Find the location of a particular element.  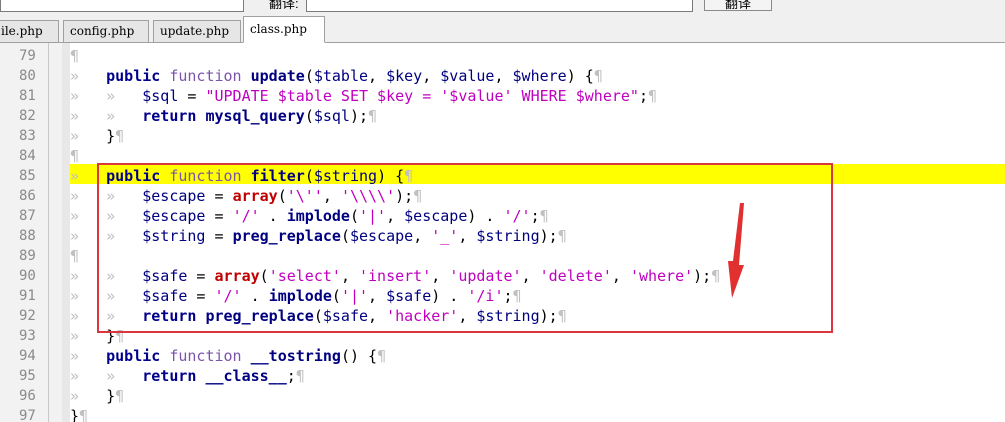

code-line: 94 » public function __tostring() {¶ is located at coordinates (203, 356).